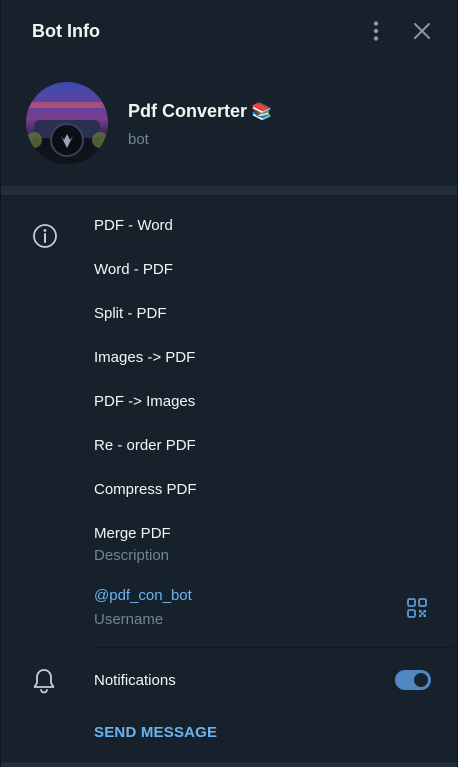 The height and width of the screenshot is (767, 458). Describe the element at coordinates (145, 357) in the screenshot. I see `description-line: Images -> PDF` at that location.